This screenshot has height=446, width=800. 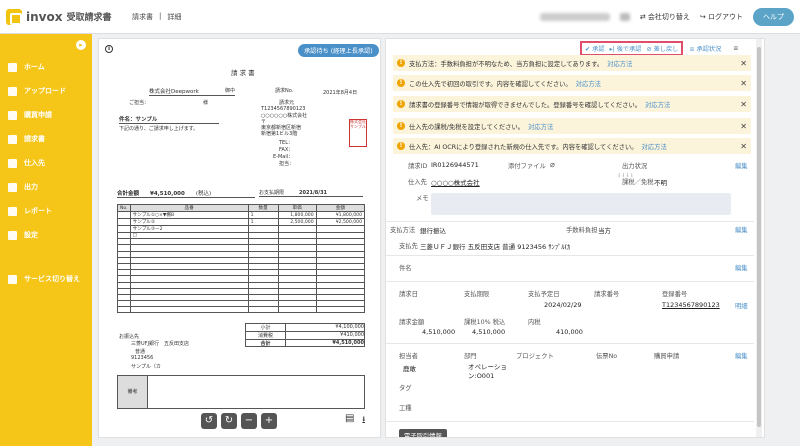 What do you see at coordinates (23, 235) in the screenshot?
I see `sidebar-item-settings: 設定` at bounding box center [23, 235].